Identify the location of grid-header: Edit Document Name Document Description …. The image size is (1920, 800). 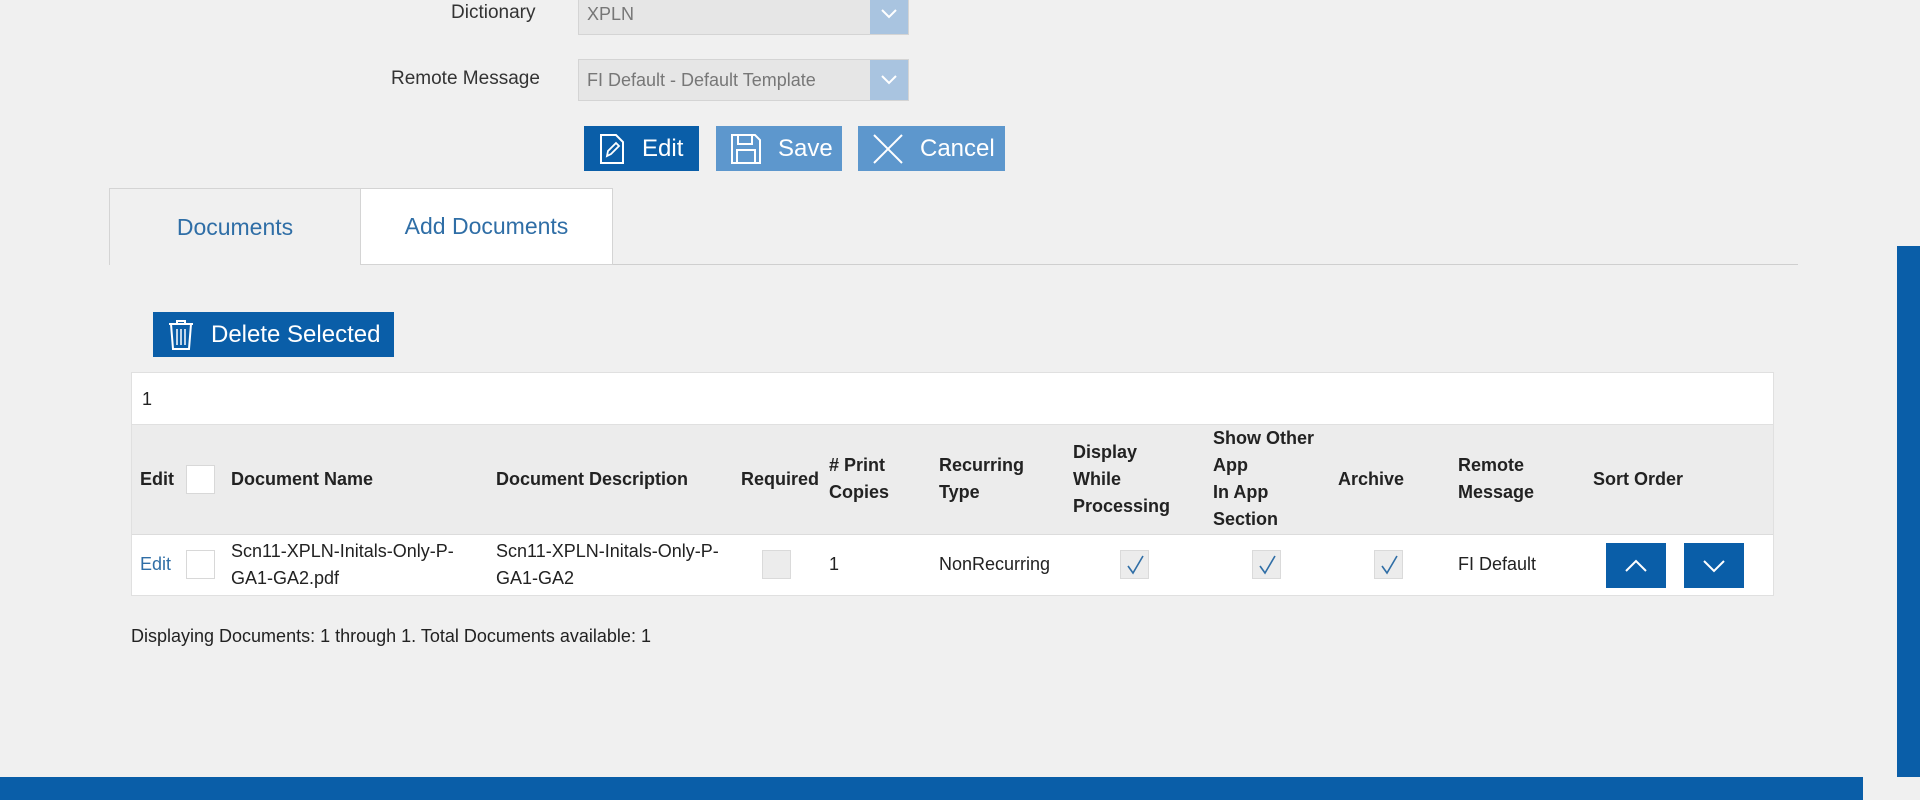
(952, 480).